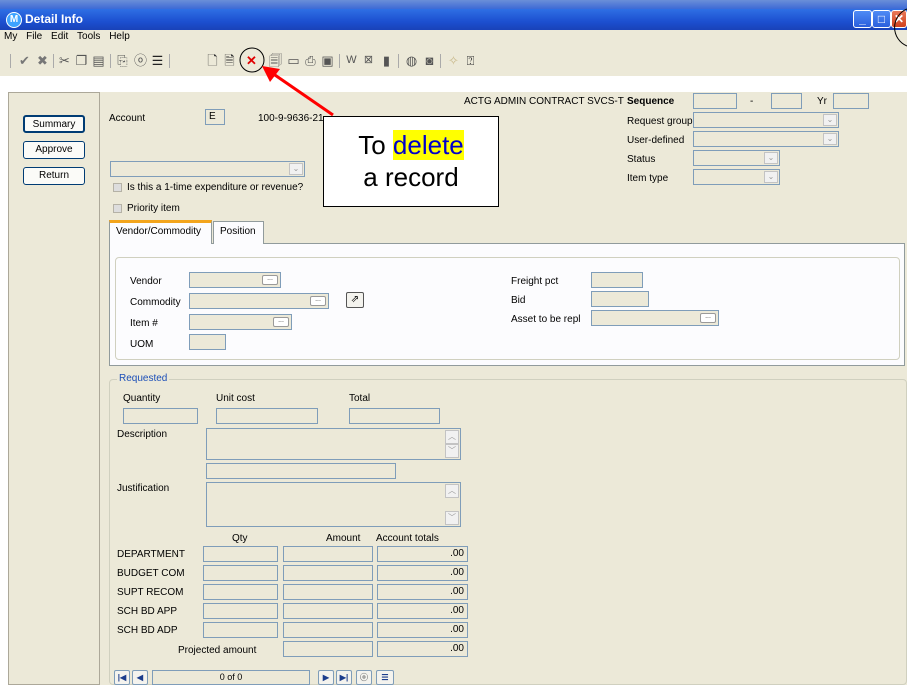  What do you see at coordinates (54, 124) in the screenshot?
I see `summary-button: Summary` at bounding box center [54, 124].